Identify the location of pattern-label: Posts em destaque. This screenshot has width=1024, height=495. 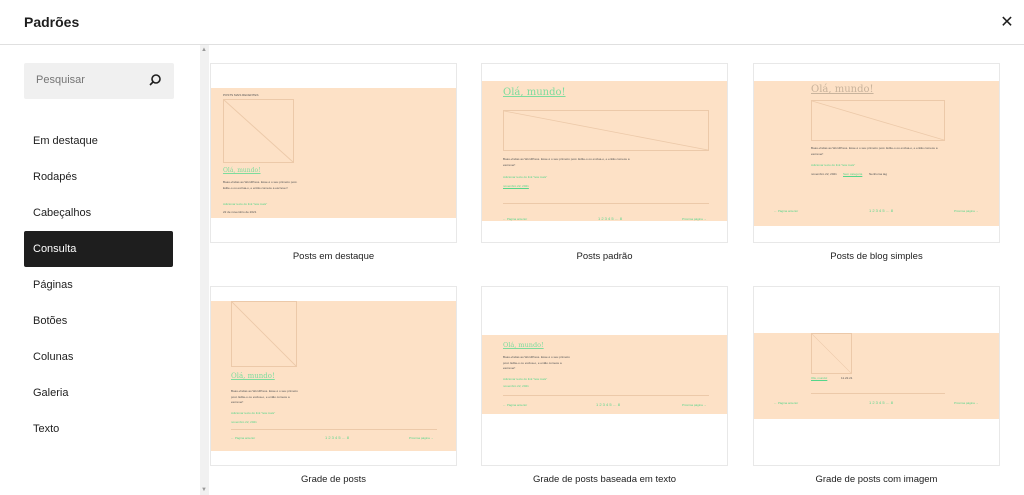
(333, 256).